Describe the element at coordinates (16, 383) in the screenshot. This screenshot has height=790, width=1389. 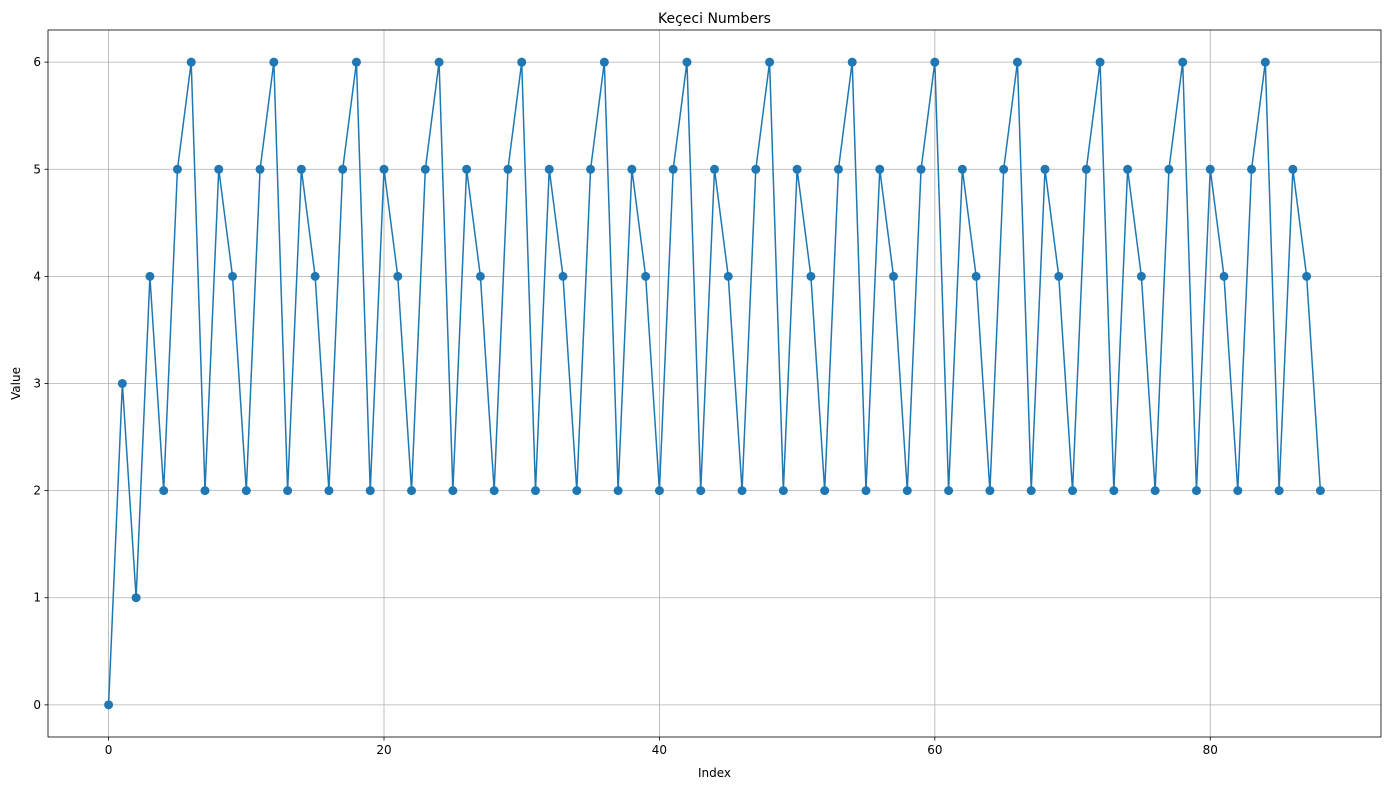
I see `y-axis-label: Value` at that location.